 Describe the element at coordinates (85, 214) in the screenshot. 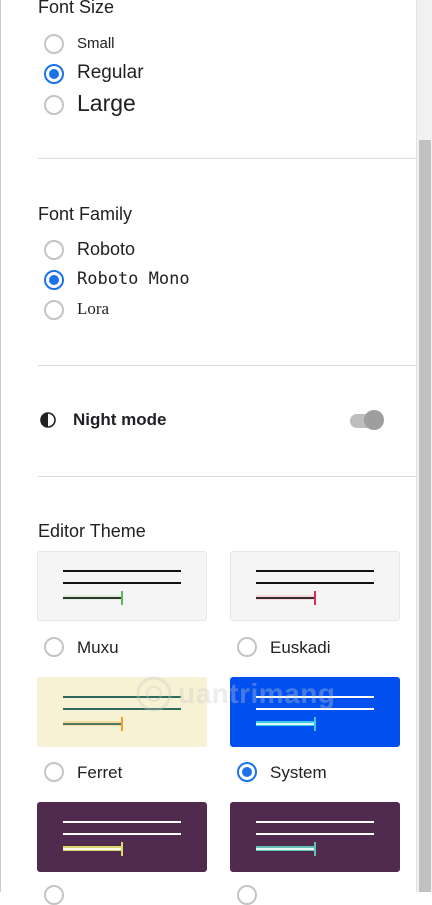

I see `font-family-title: Font Family` at that location.